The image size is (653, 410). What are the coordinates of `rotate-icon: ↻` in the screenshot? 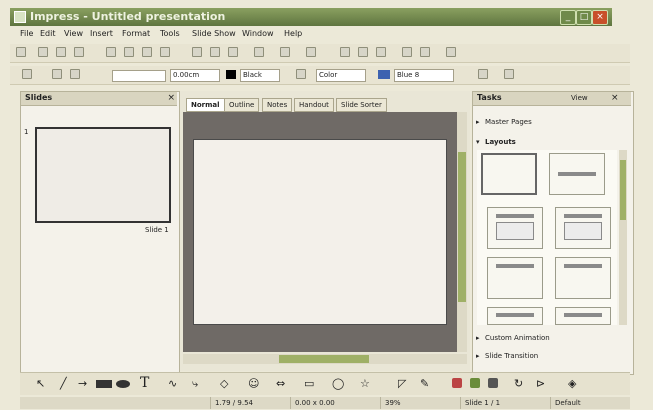 It's located at (518, 383).